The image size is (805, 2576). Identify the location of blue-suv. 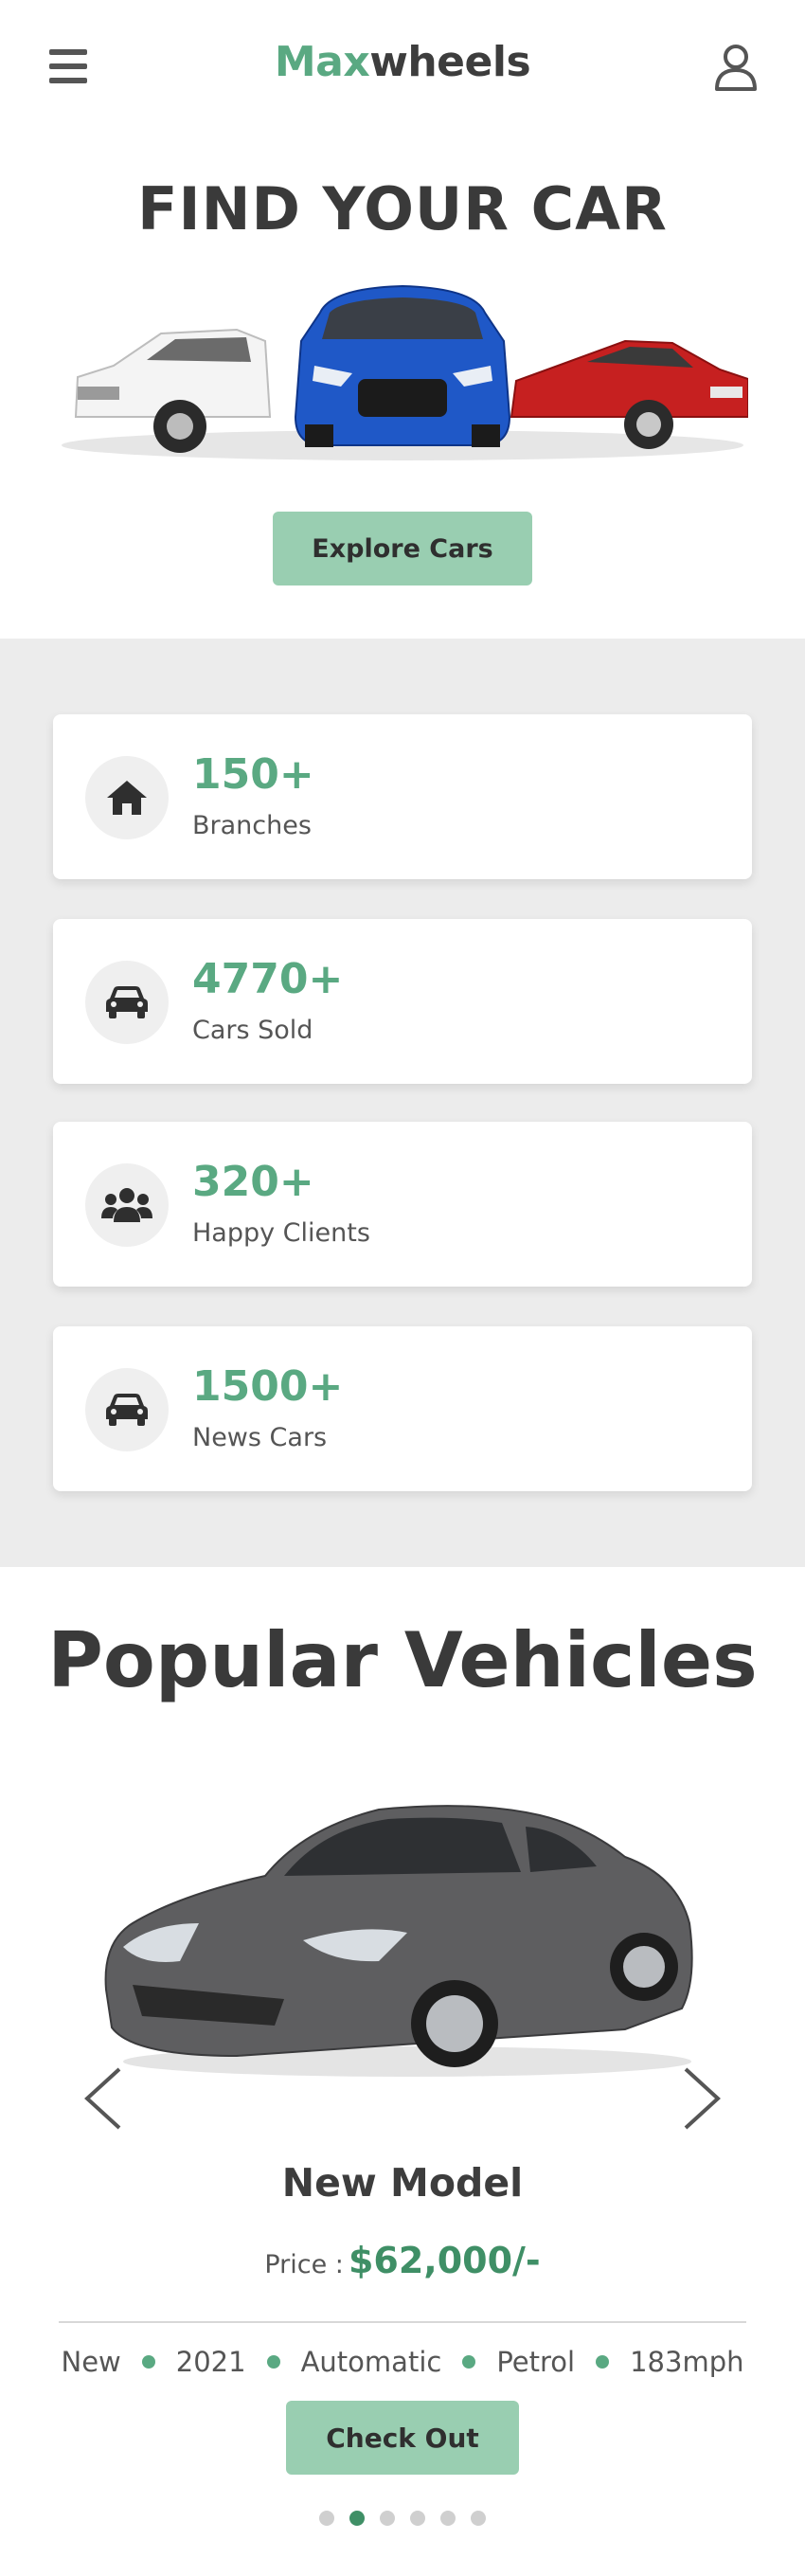
(402, 365).